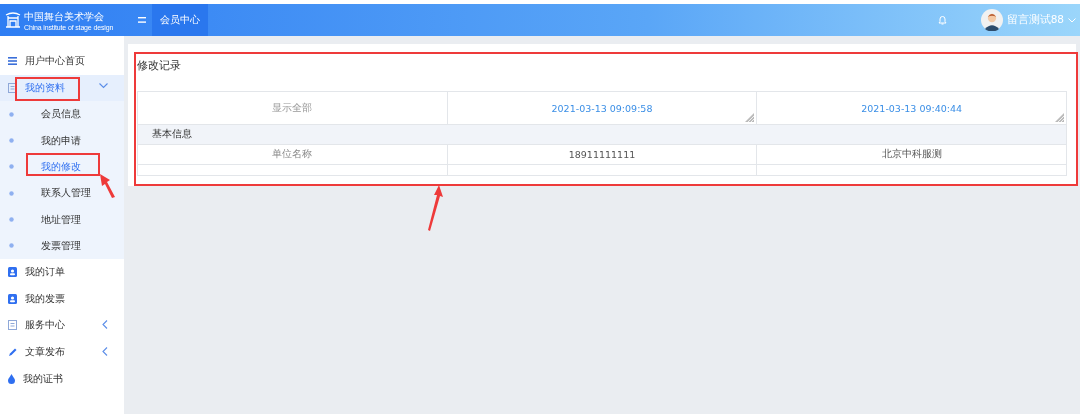 Image resolution: width=1080 pixels, height=414 pixels. What do you see at coordinates (602, 108) in the screenshot?
I see `column-header: 2021-03-13 09:09:58` at bounding box center [602, 108].